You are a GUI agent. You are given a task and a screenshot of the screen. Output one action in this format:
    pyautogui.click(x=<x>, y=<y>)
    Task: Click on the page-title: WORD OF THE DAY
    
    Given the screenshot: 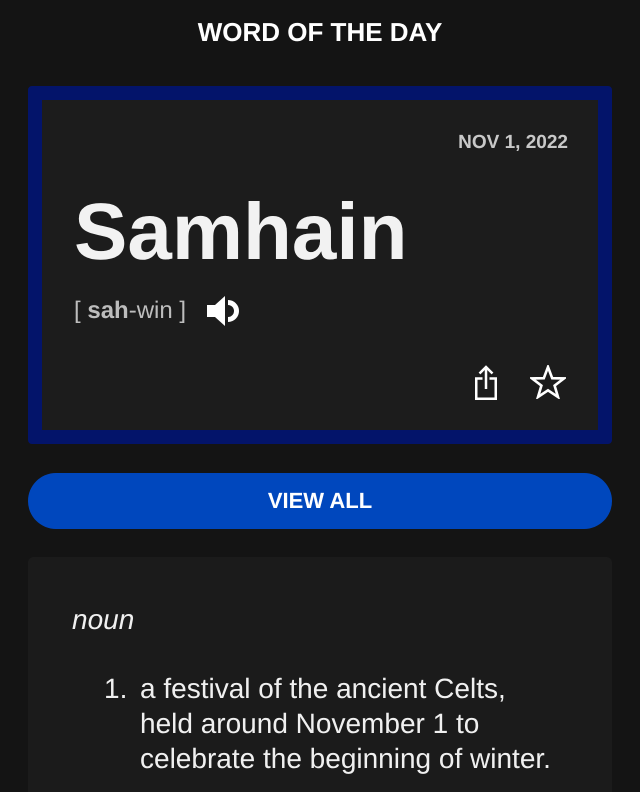 What is the action you would take?
    pyautogui.click(x=320, y=32)
    